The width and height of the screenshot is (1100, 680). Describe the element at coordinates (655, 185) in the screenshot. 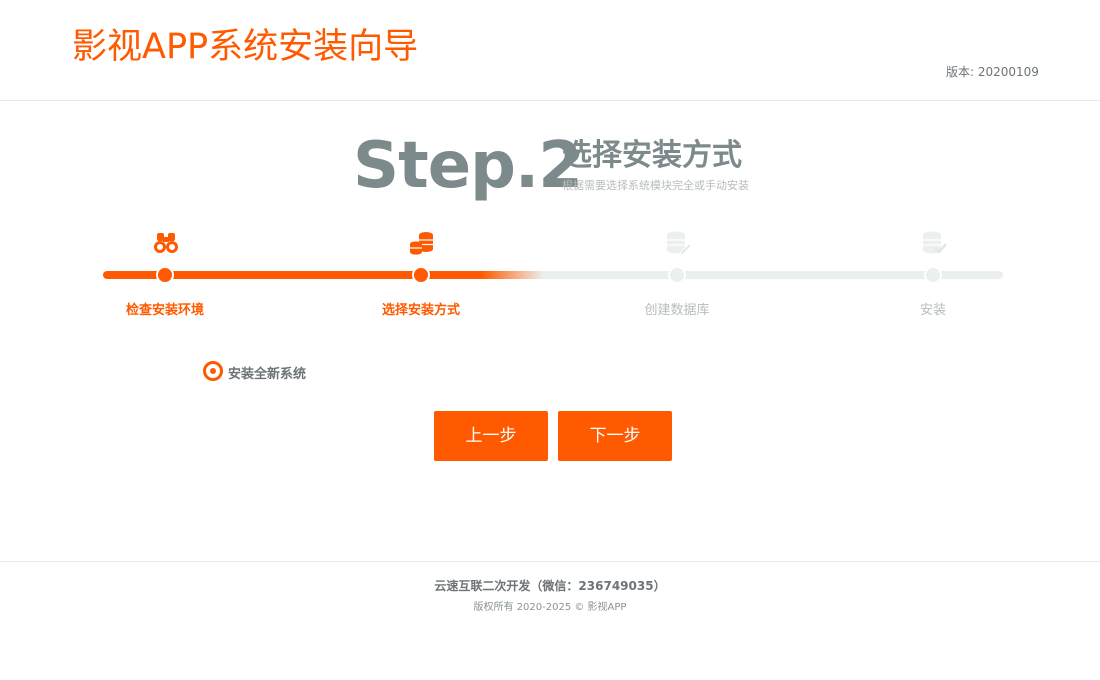

I see `step-description: 根据需要选择系统模块完全或手动安装` at that location.